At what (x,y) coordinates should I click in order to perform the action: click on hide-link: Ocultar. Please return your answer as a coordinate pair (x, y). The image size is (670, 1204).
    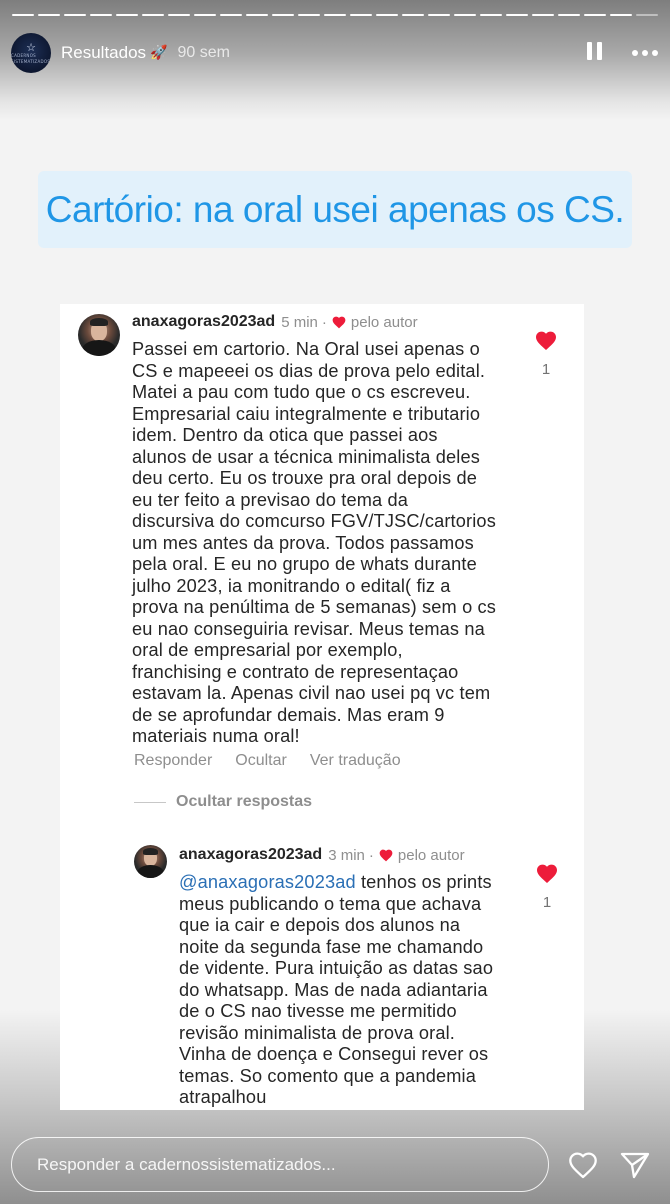
    Looking at the image, I should click on (261, 761).